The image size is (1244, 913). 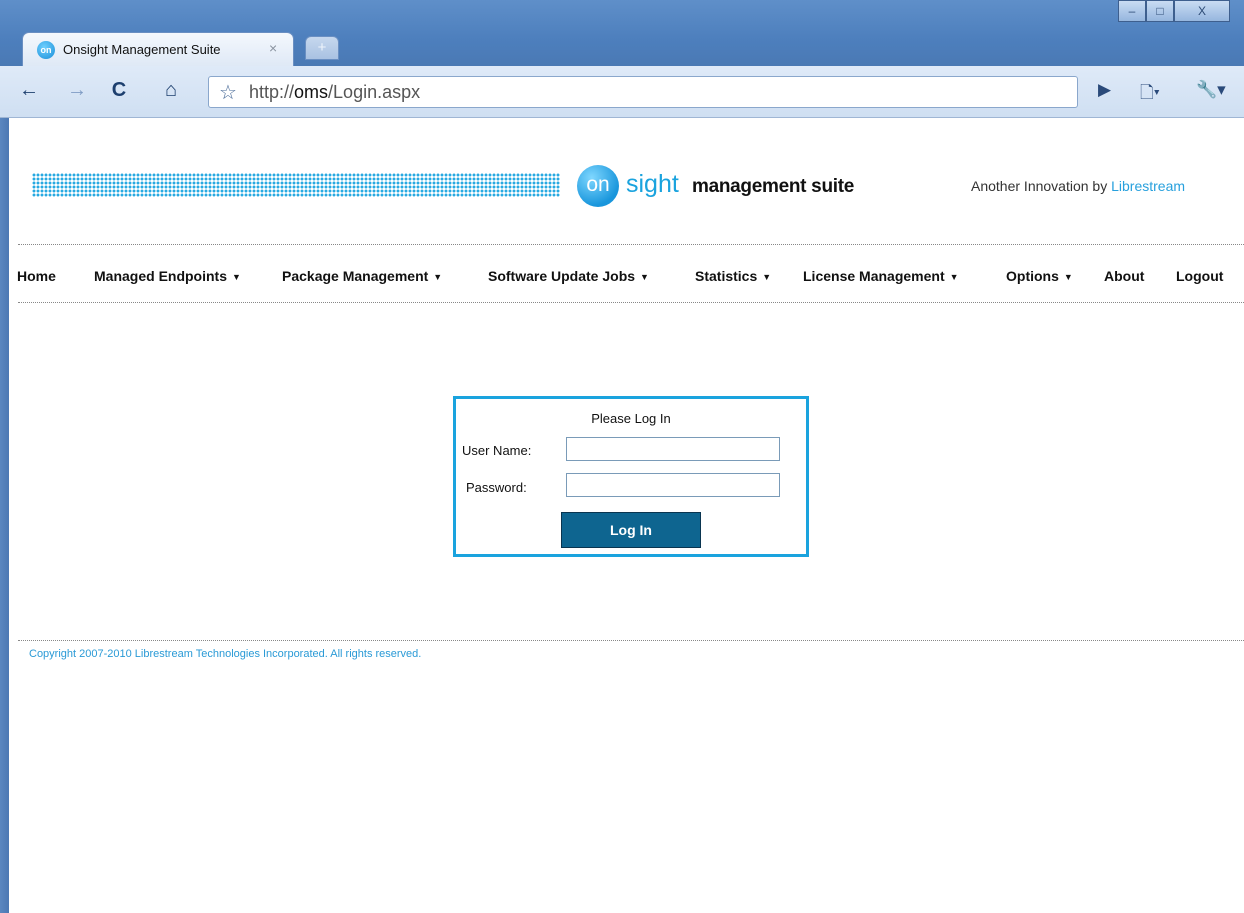 I want to click on reload-button: C, so click(x=119, y=91).